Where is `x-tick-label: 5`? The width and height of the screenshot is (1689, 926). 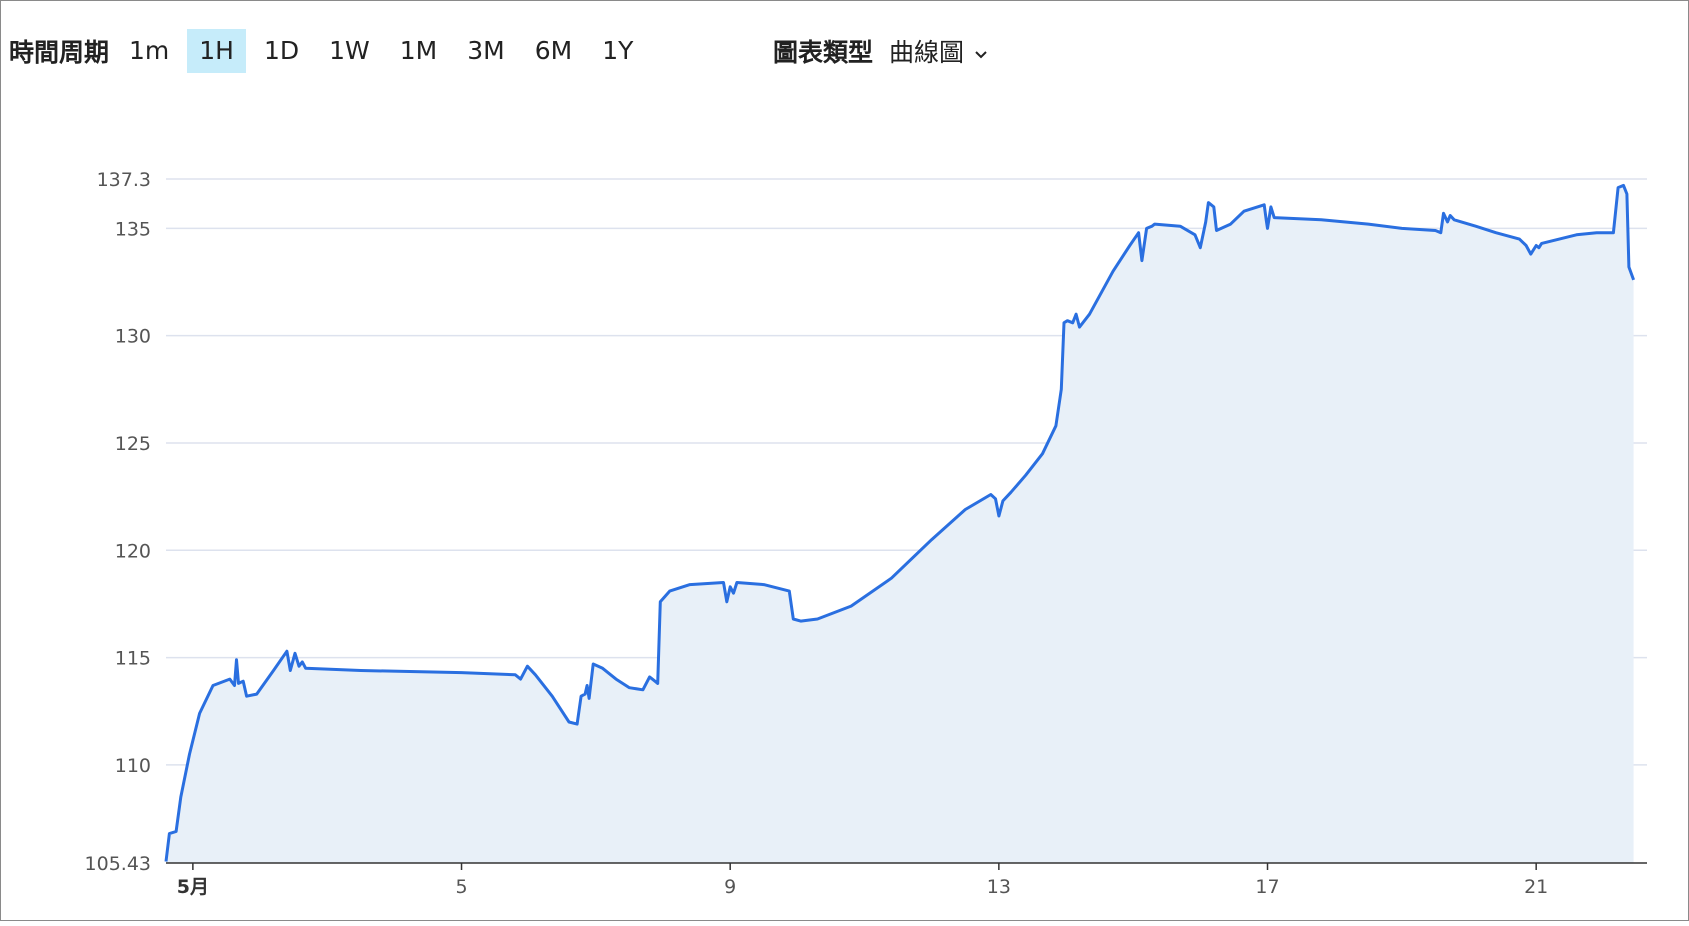
x-tick-label: 5 is located at coordinates (461, 887).